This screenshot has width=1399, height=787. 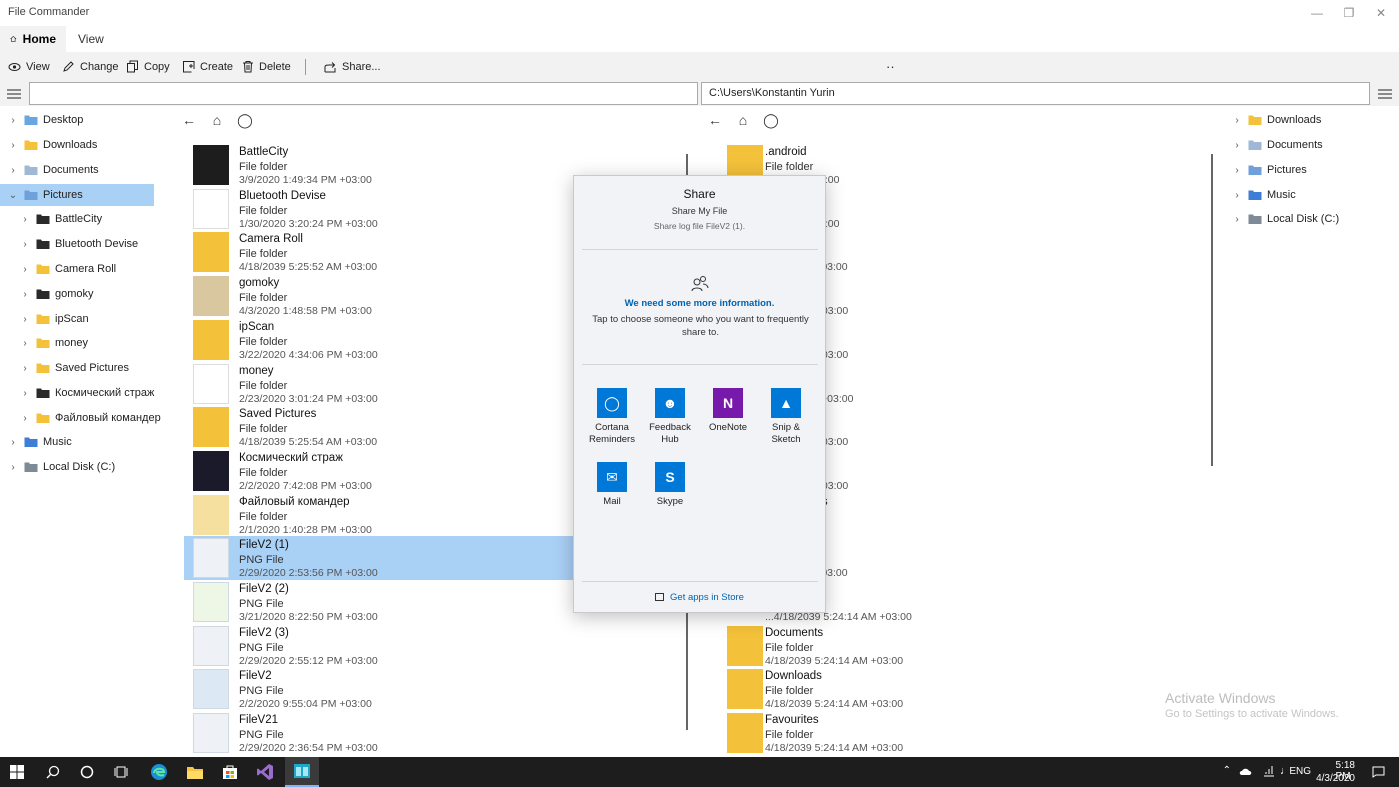 I want to click on create-button: Create, so click(x=207, y=66).